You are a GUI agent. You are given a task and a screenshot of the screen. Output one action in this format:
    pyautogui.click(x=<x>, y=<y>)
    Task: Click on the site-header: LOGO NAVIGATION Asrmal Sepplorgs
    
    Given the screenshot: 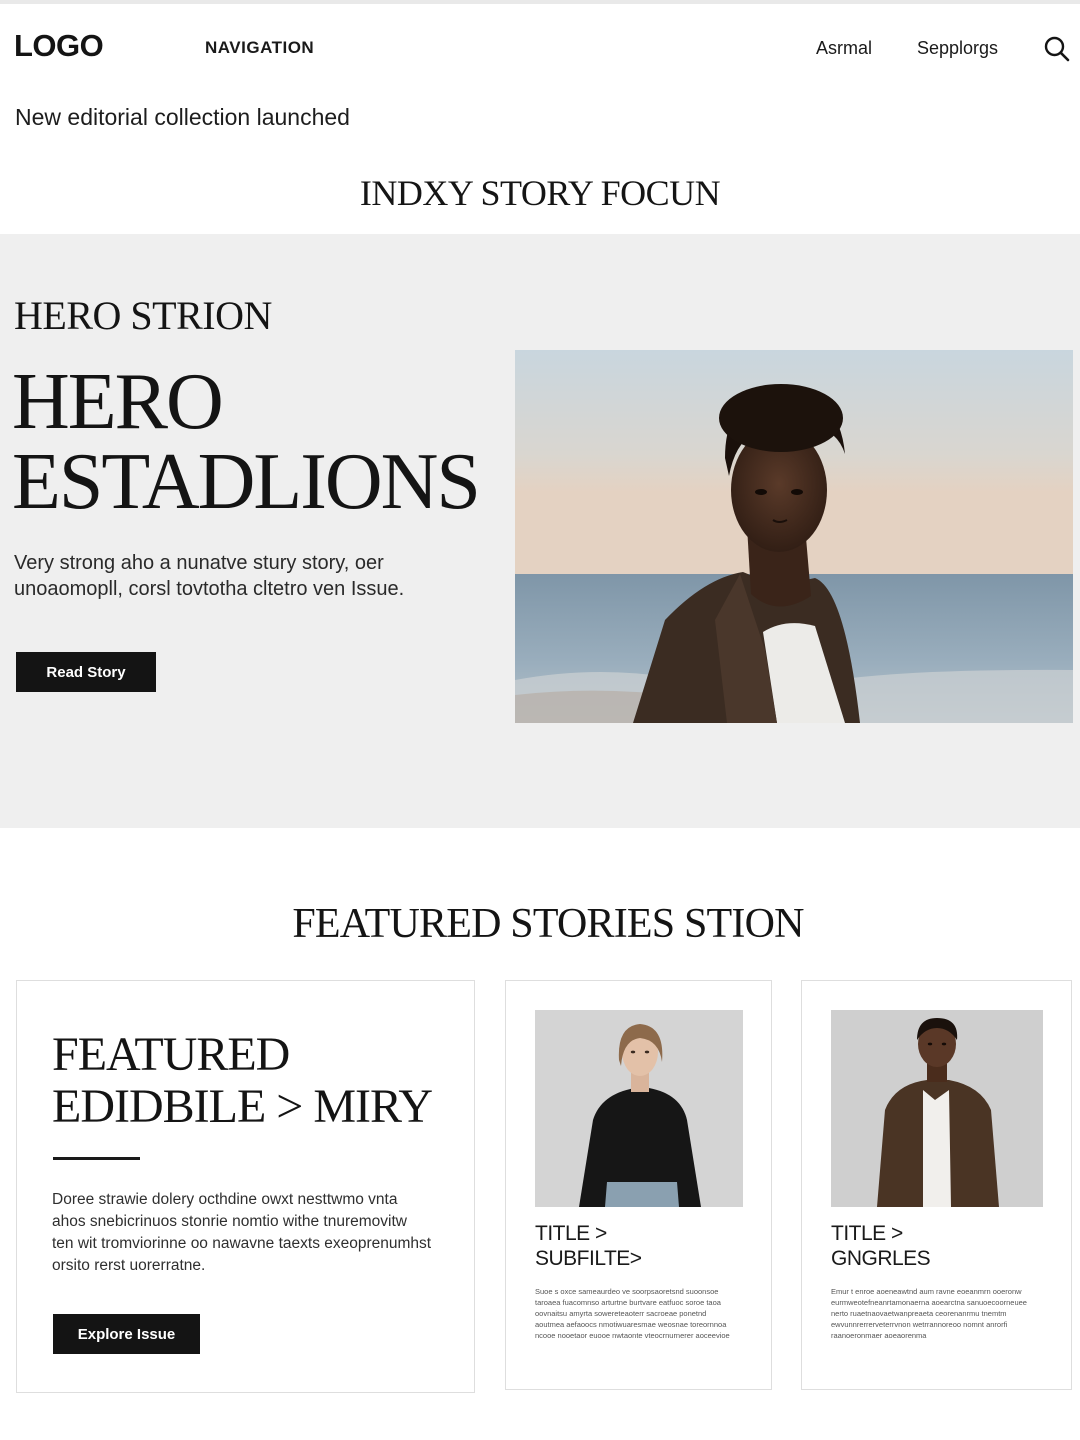 What is the action you would take?
    pyautogui.click(x=540, y=47)
    